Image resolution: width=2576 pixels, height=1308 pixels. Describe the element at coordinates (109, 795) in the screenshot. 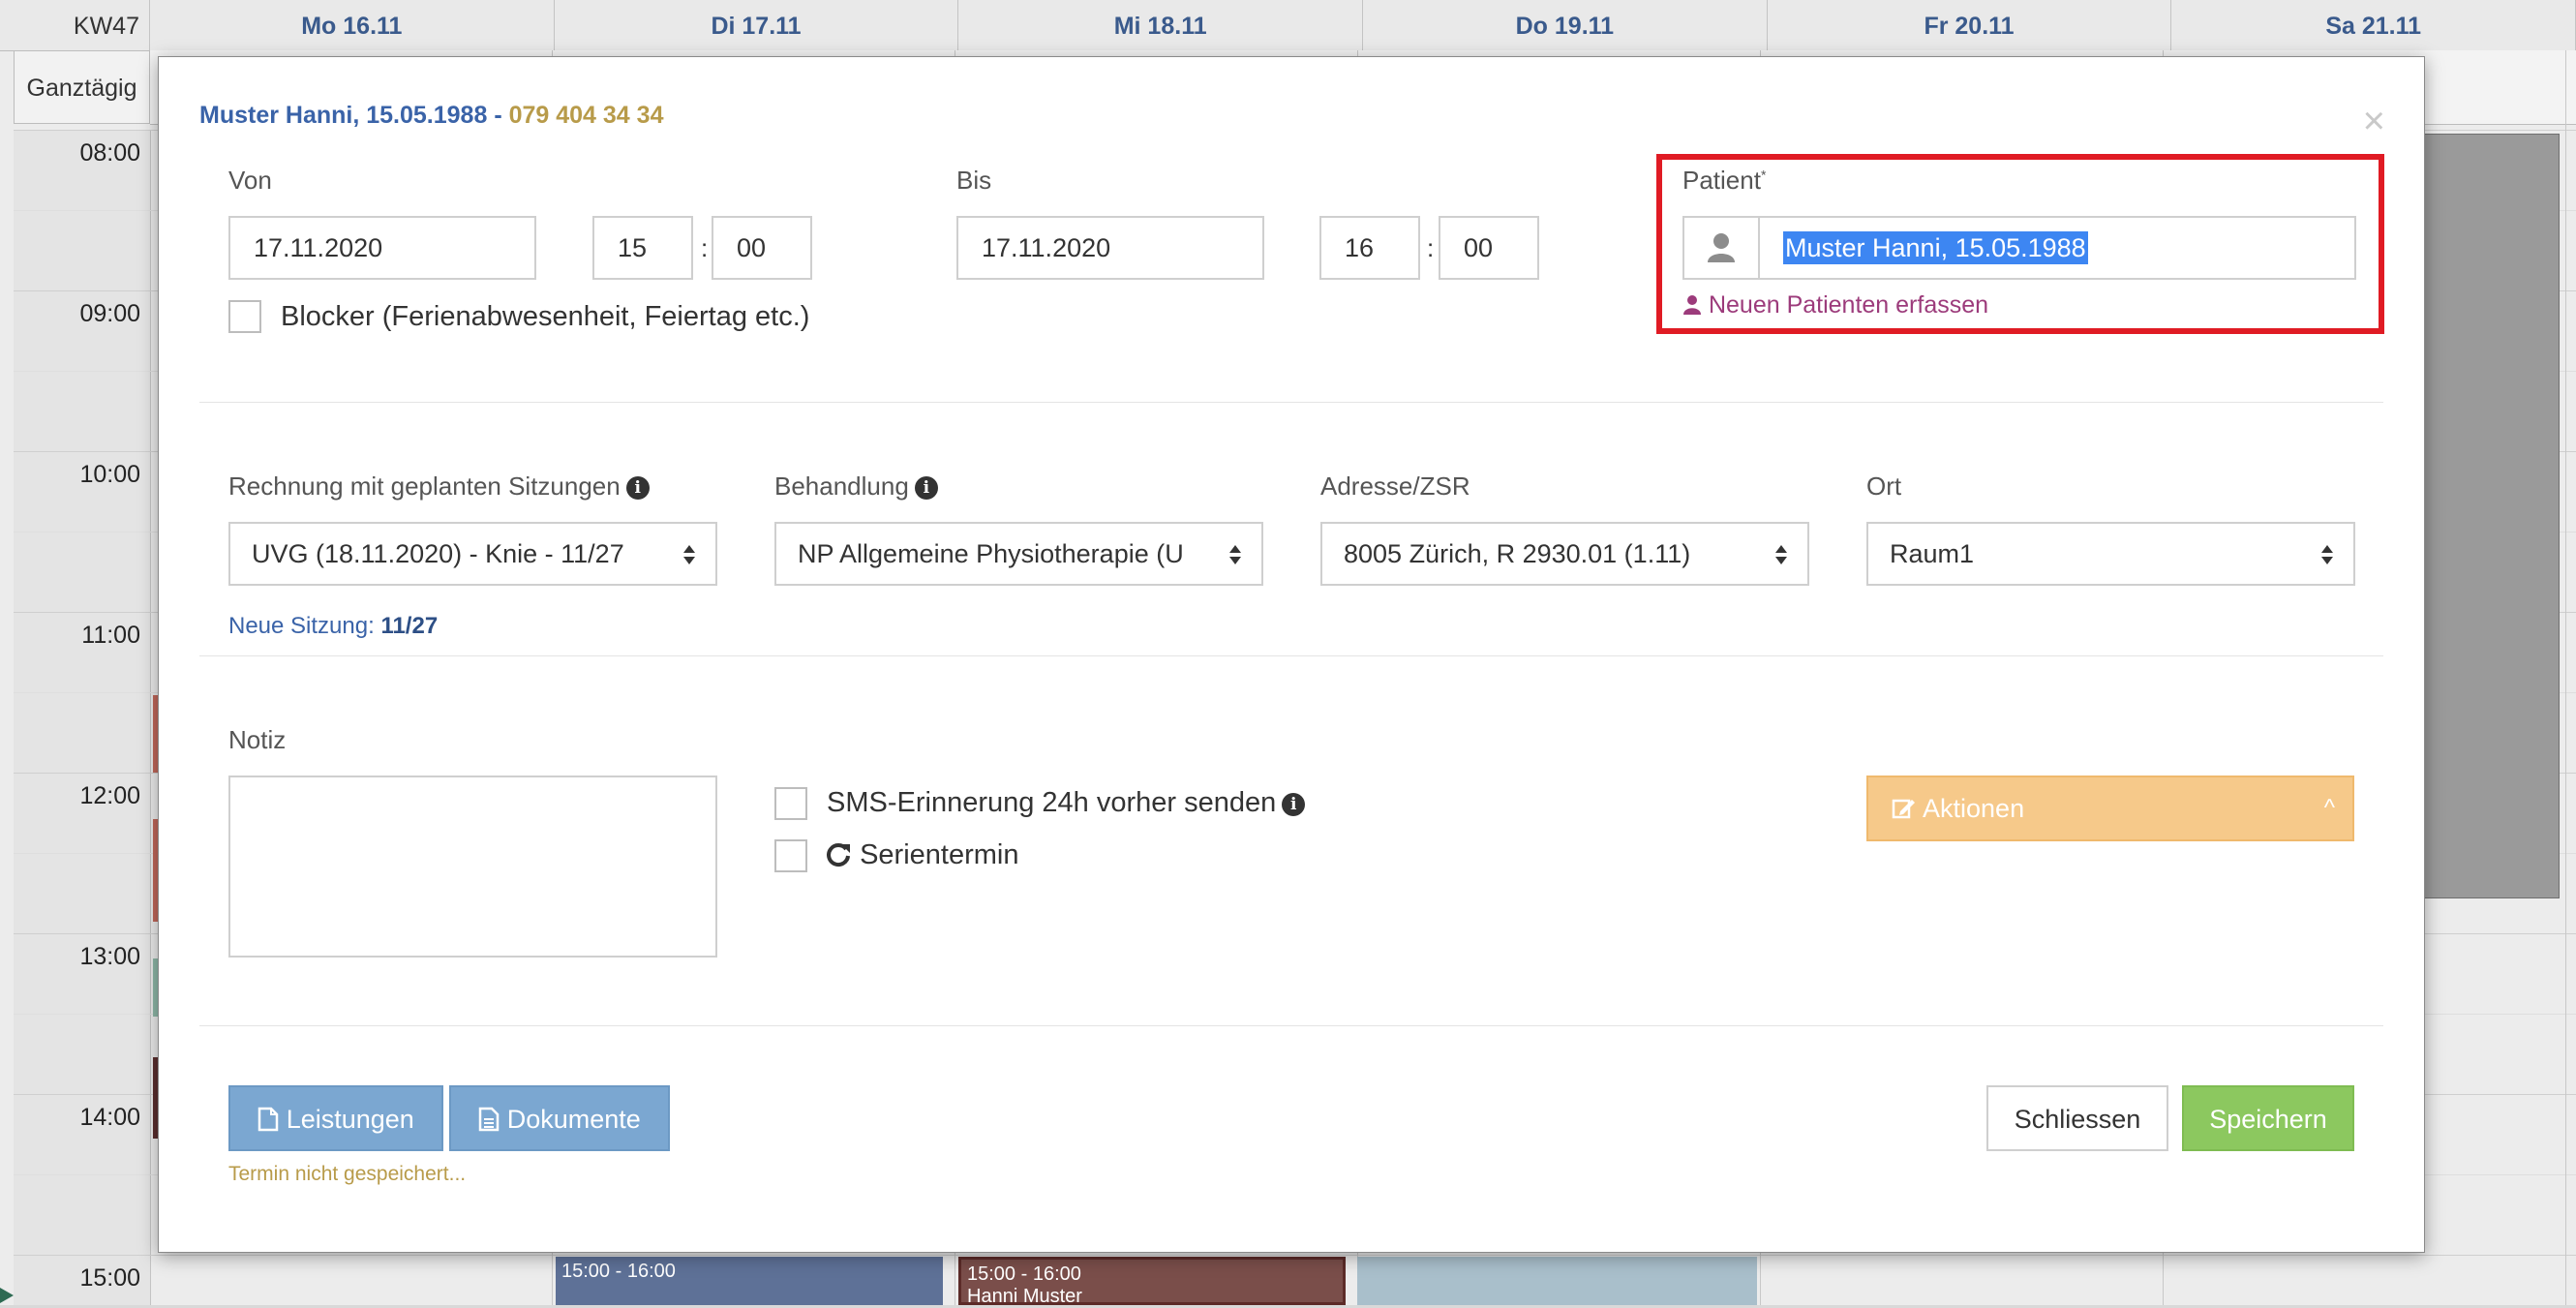

I see `time-label: 12:00` at that location.